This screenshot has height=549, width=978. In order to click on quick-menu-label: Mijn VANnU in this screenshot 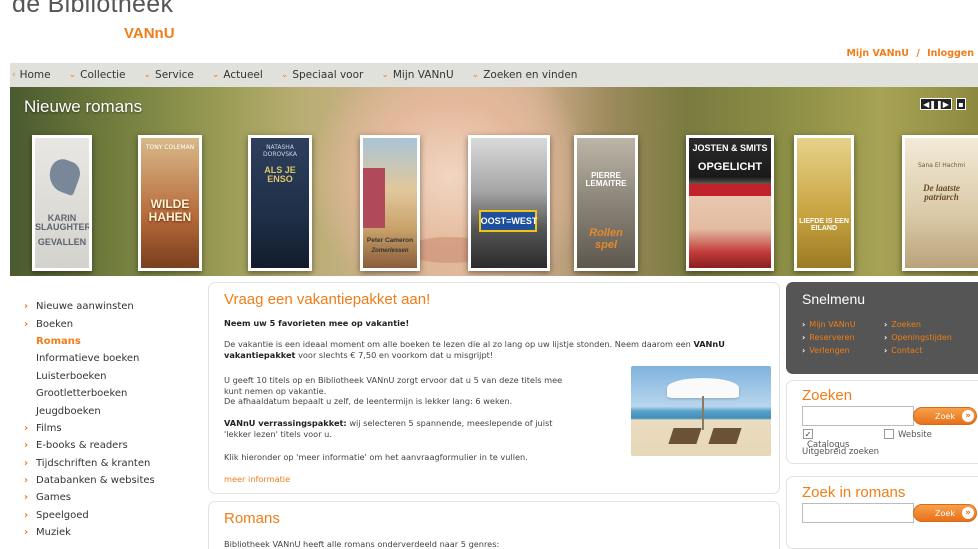, I will do `click(832, 324)`.